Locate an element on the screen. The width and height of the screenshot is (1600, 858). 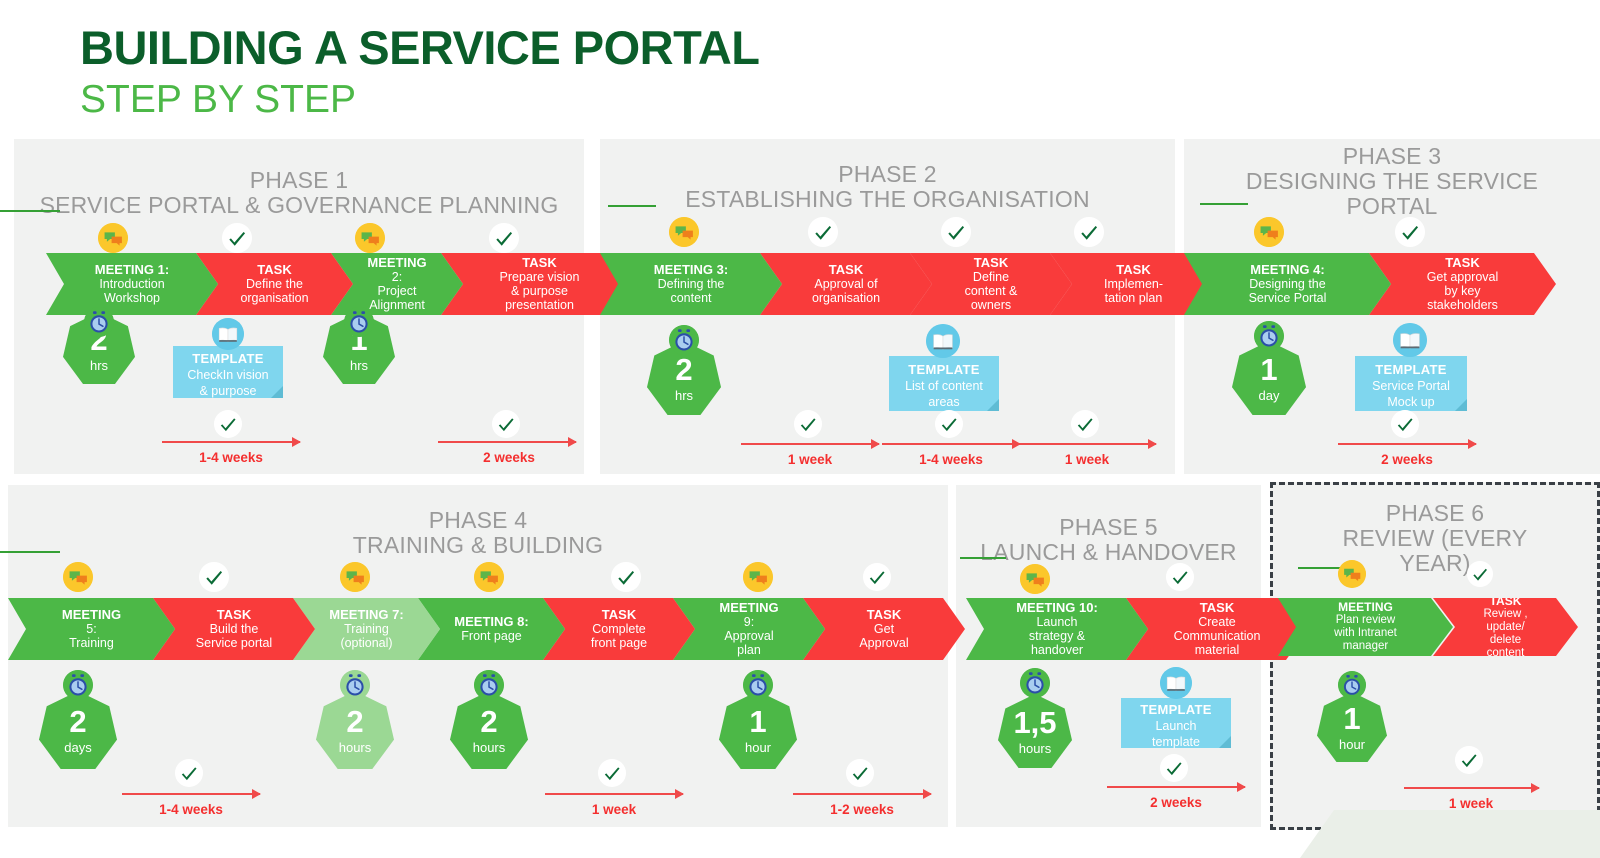
phase-4-step-3-meeting: MEETING 7: Training (optional) is located at coordinates (366, 629).